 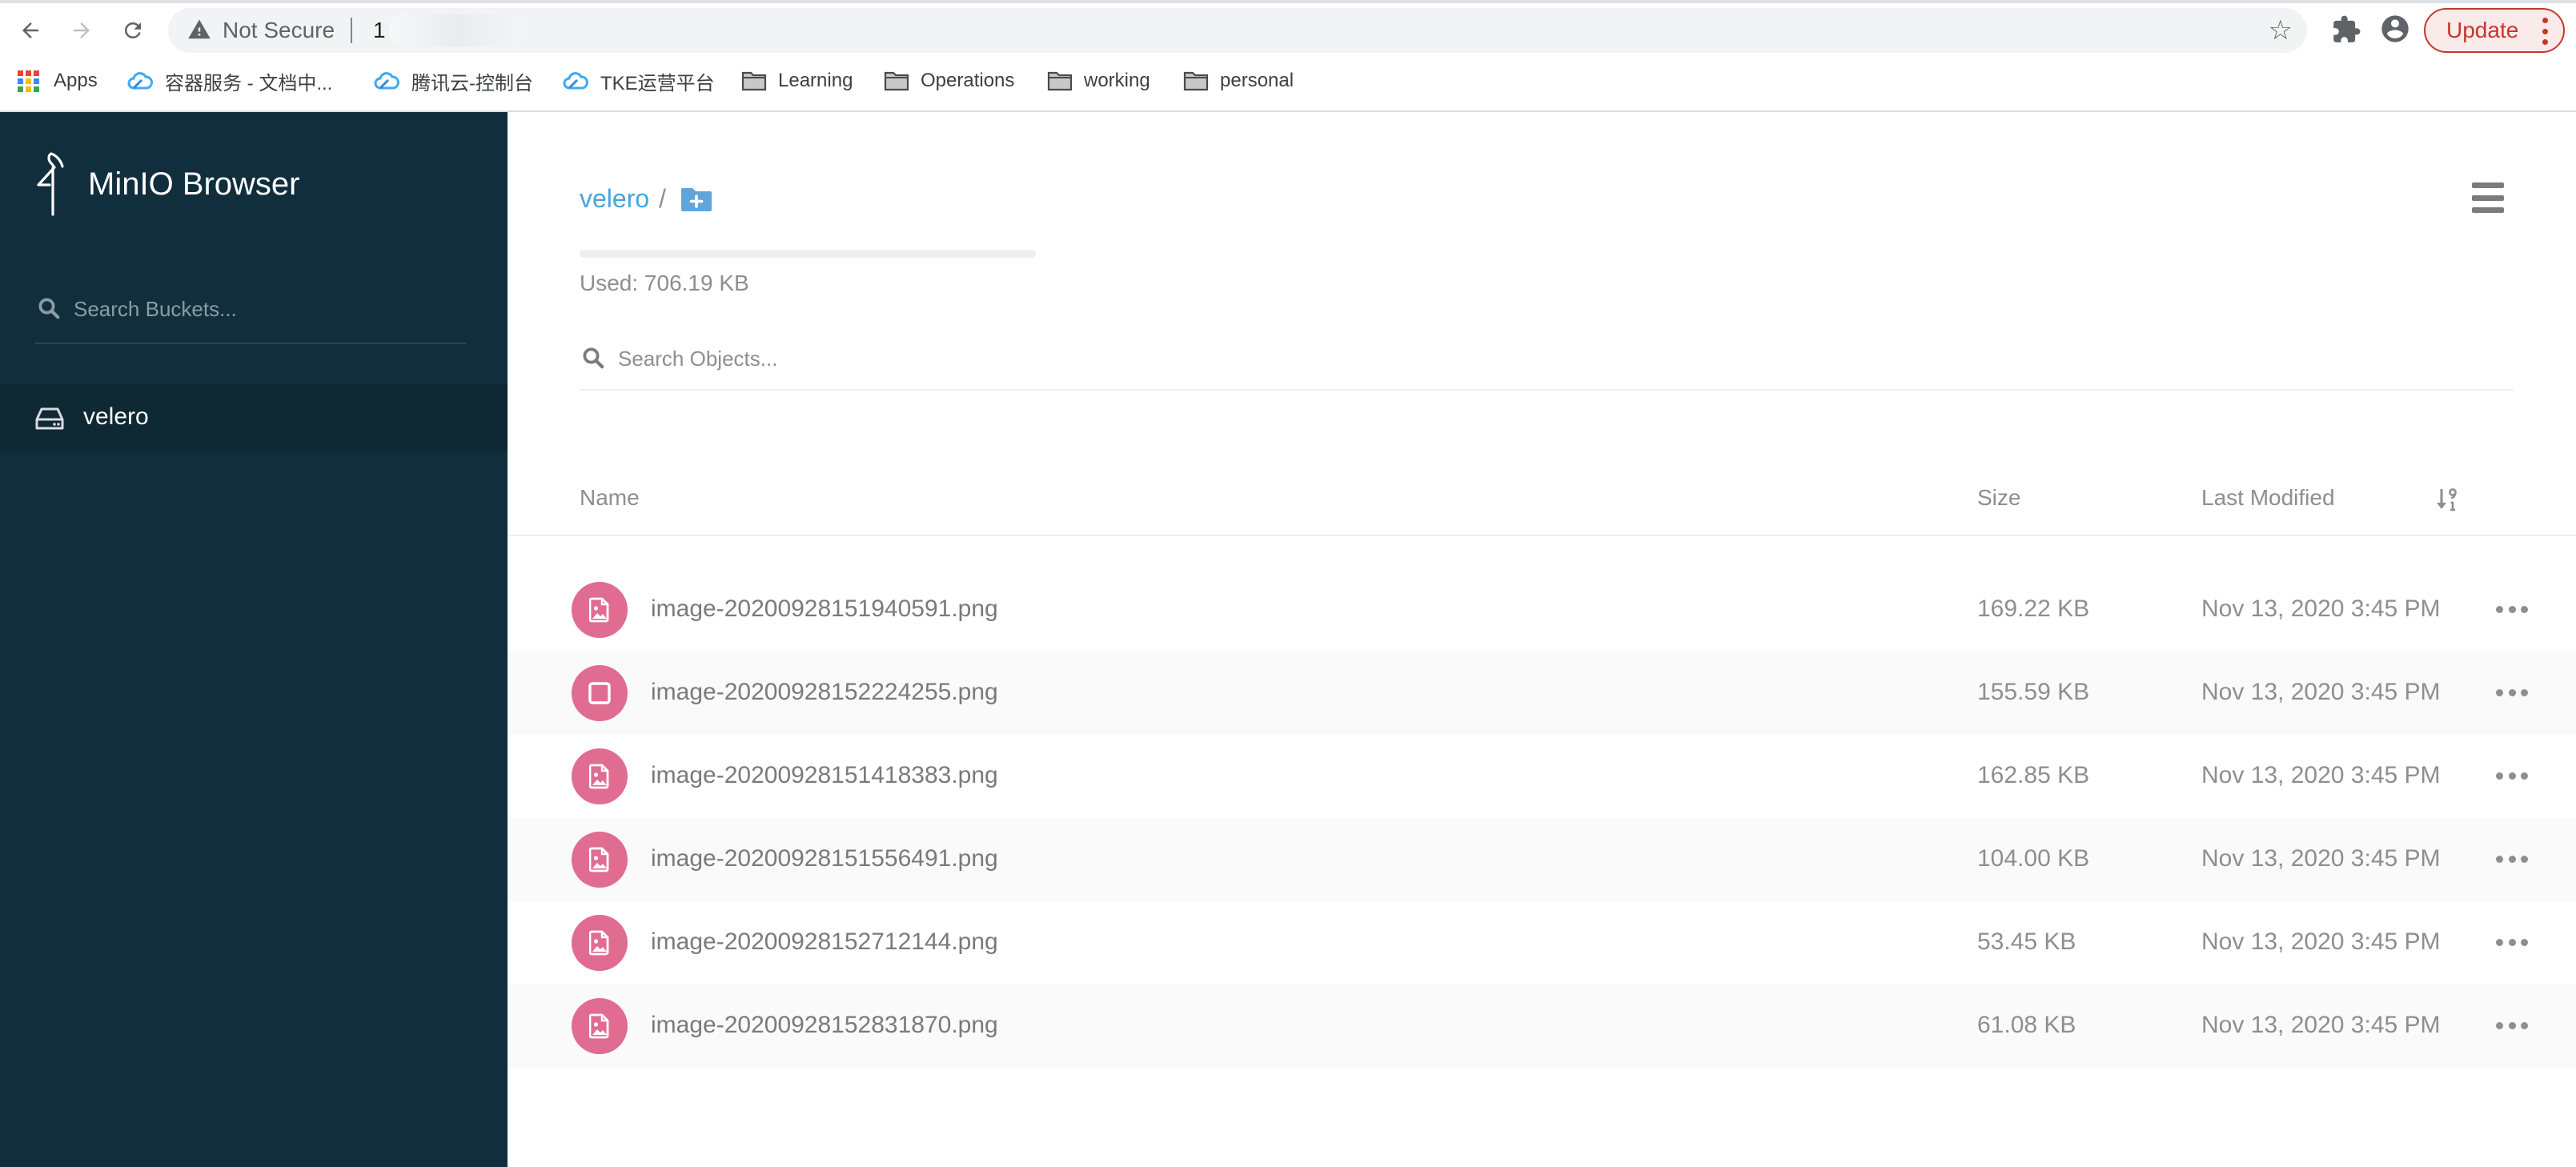 I want to click on bookmark-label: Learning, so click(x=816, y=80).